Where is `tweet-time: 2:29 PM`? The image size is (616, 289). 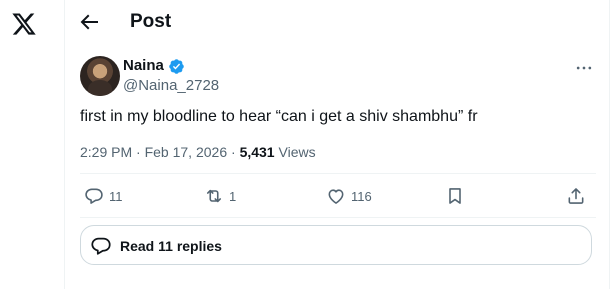 tweet-time: 2:29 PM is located at coordinates (106, 152).